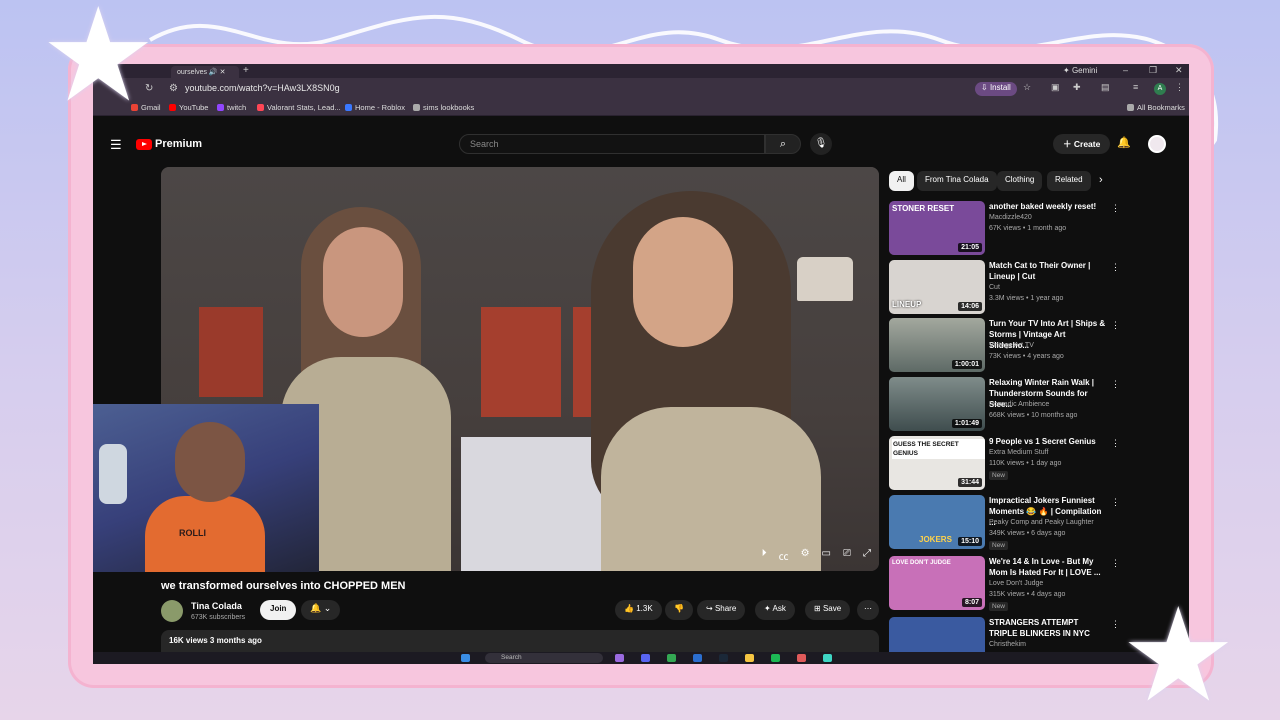 Image resolution: width=1280 pixels, height=720 pixels. I want to click on discord-icon, so click(645, 658).